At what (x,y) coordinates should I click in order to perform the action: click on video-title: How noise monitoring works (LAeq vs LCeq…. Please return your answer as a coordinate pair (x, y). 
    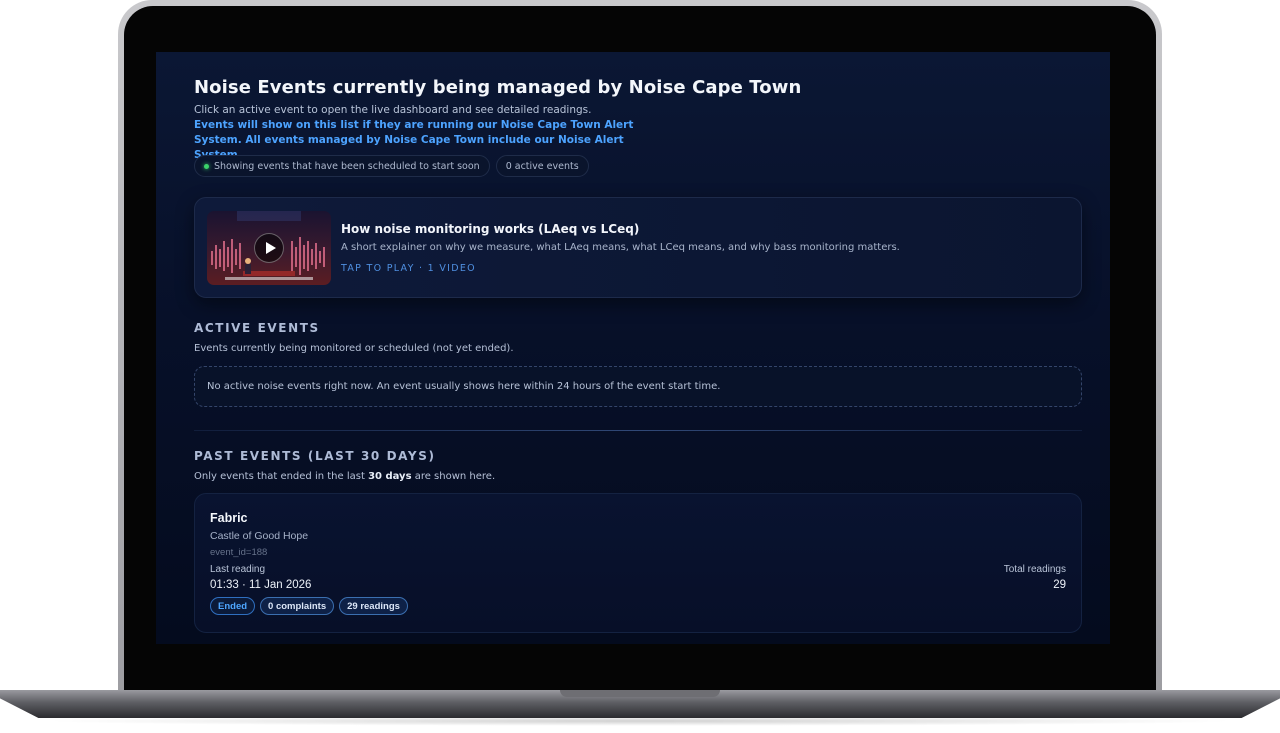
    Looking at the image, I should click on (490, 229).